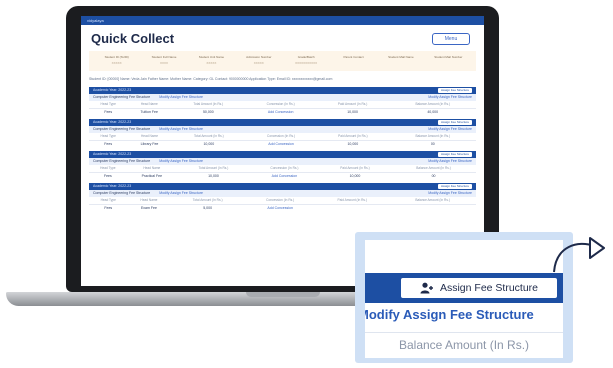 The height and width of the screenshot is (368, 613). Describe the element at coordinates (208, 112) in the screenshot. I see `table-cell: 50,000` at that location.